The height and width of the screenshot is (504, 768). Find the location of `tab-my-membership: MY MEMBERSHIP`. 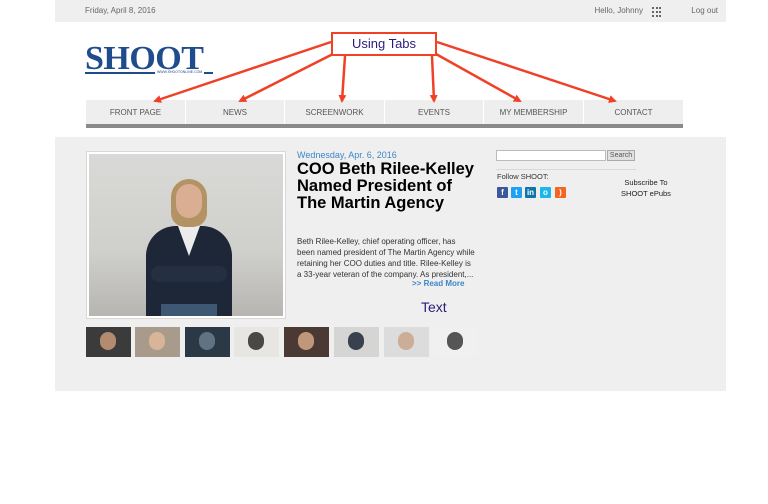

tab-my-membership: MY MEMBERSHIP is located at coordinates (534, 112).